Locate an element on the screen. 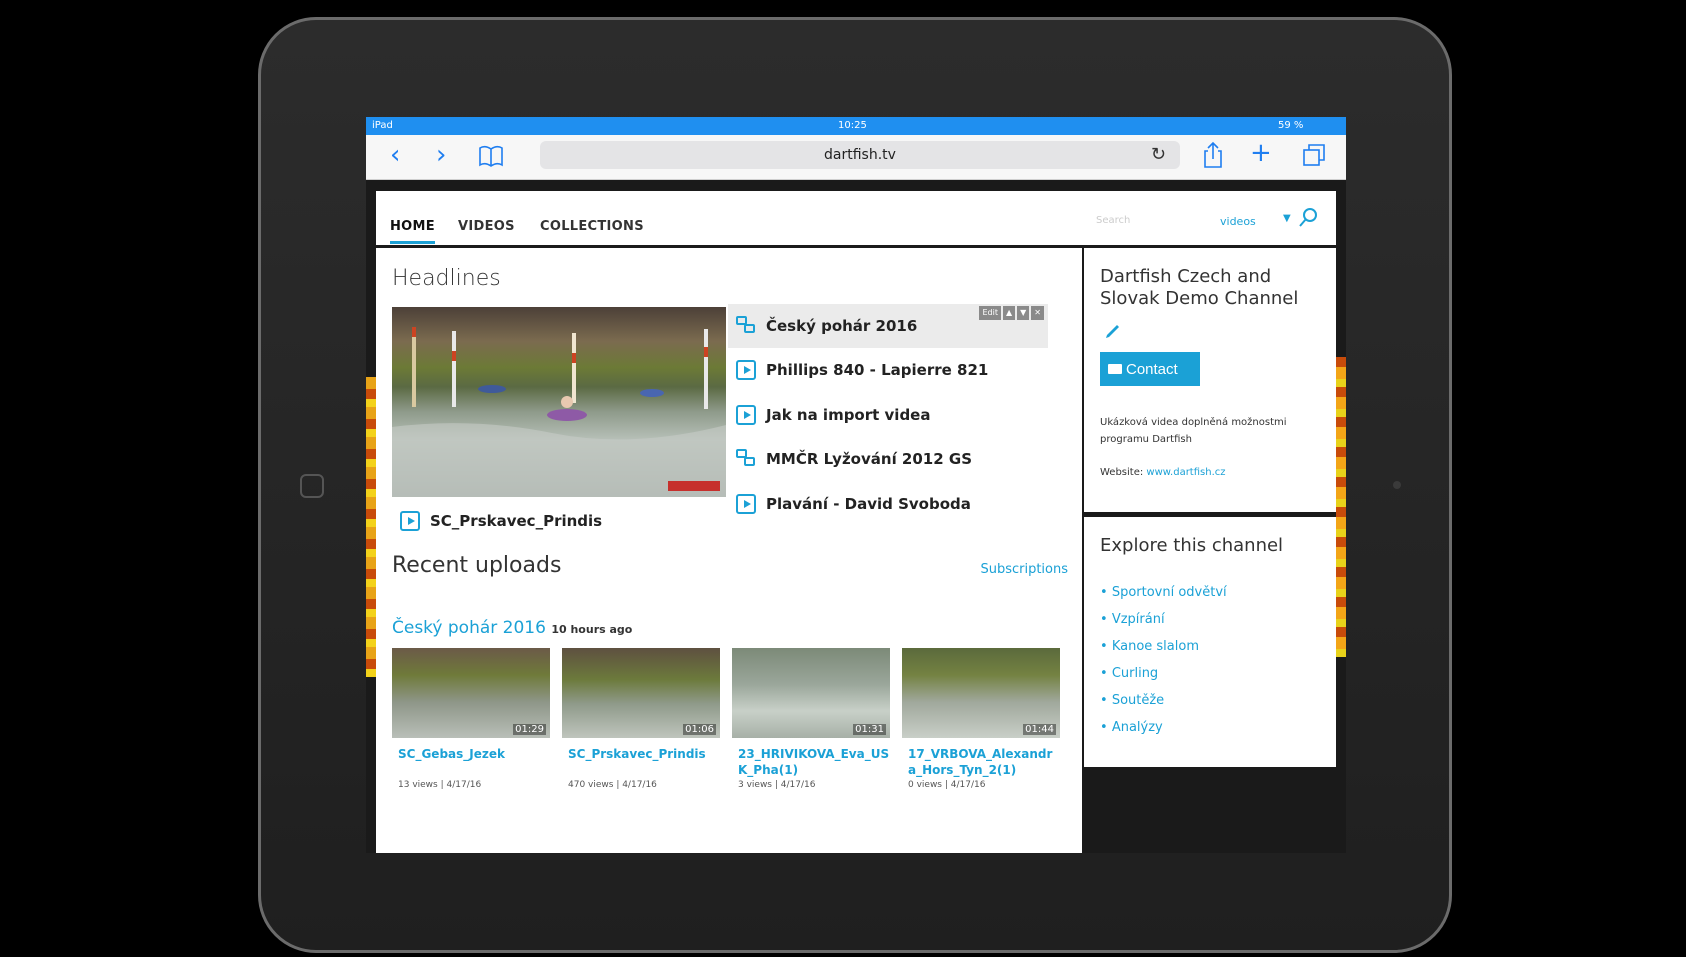  collection-link: Český pohár 2016 is located at coordinates (469, 628).